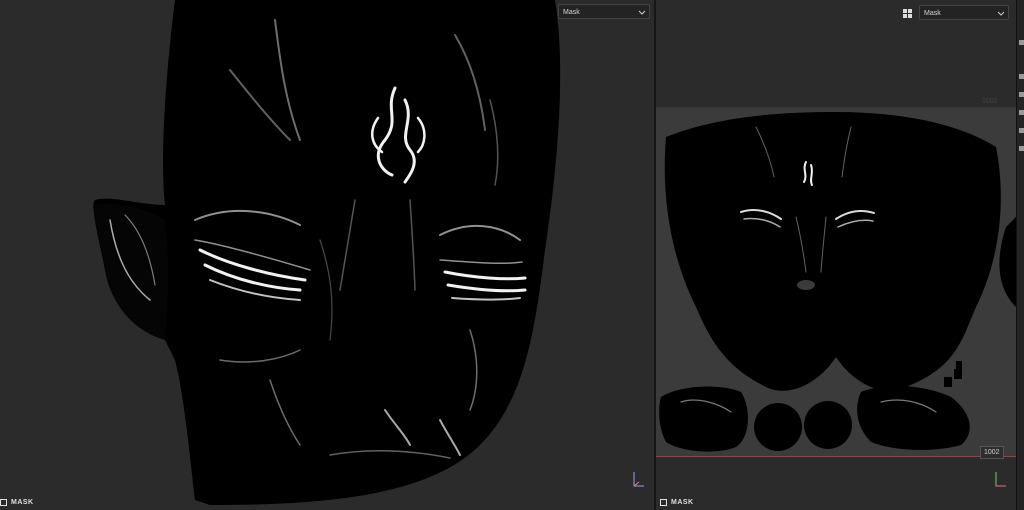  Describe the element at coordinates (1007, 262) in the screenshot. I see `uv-edge-island` at that location.